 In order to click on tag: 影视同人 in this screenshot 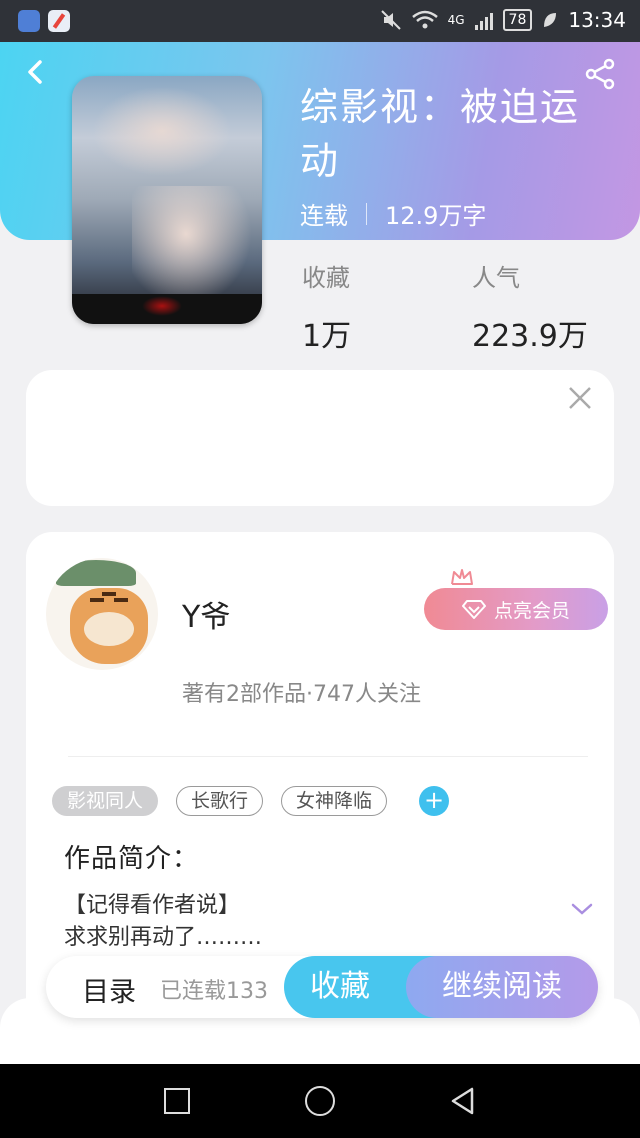, I will do `click(105, 801)`.